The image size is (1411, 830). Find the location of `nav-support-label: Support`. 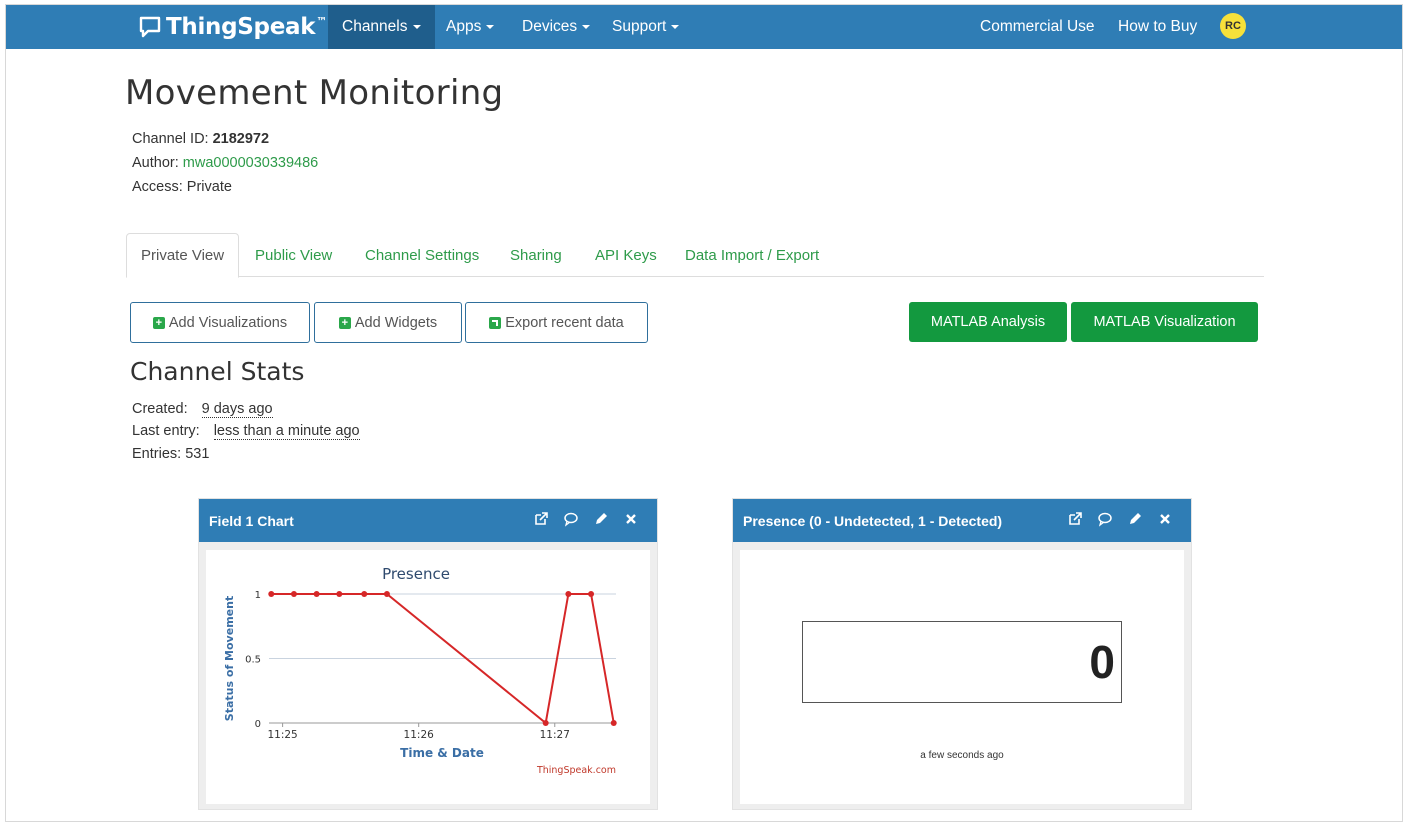

nav-support-label: Support is located at coordinates (639, 26).